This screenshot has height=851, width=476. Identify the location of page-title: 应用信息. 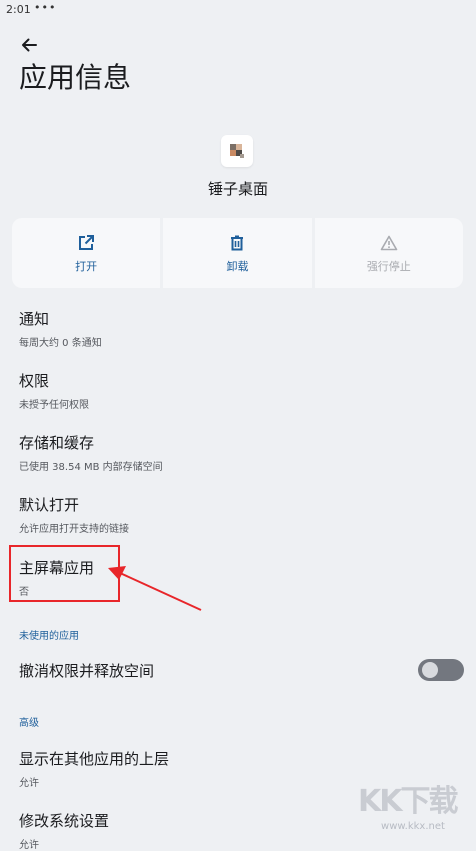
(75, 77).